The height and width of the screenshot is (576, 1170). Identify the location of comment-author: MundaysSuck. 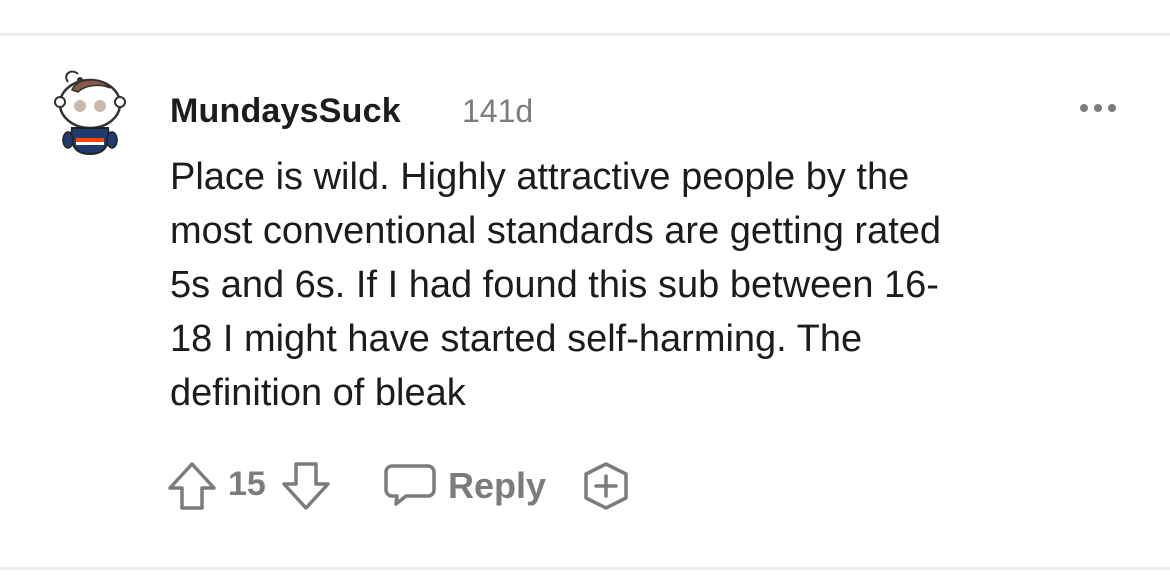
(285, 111).